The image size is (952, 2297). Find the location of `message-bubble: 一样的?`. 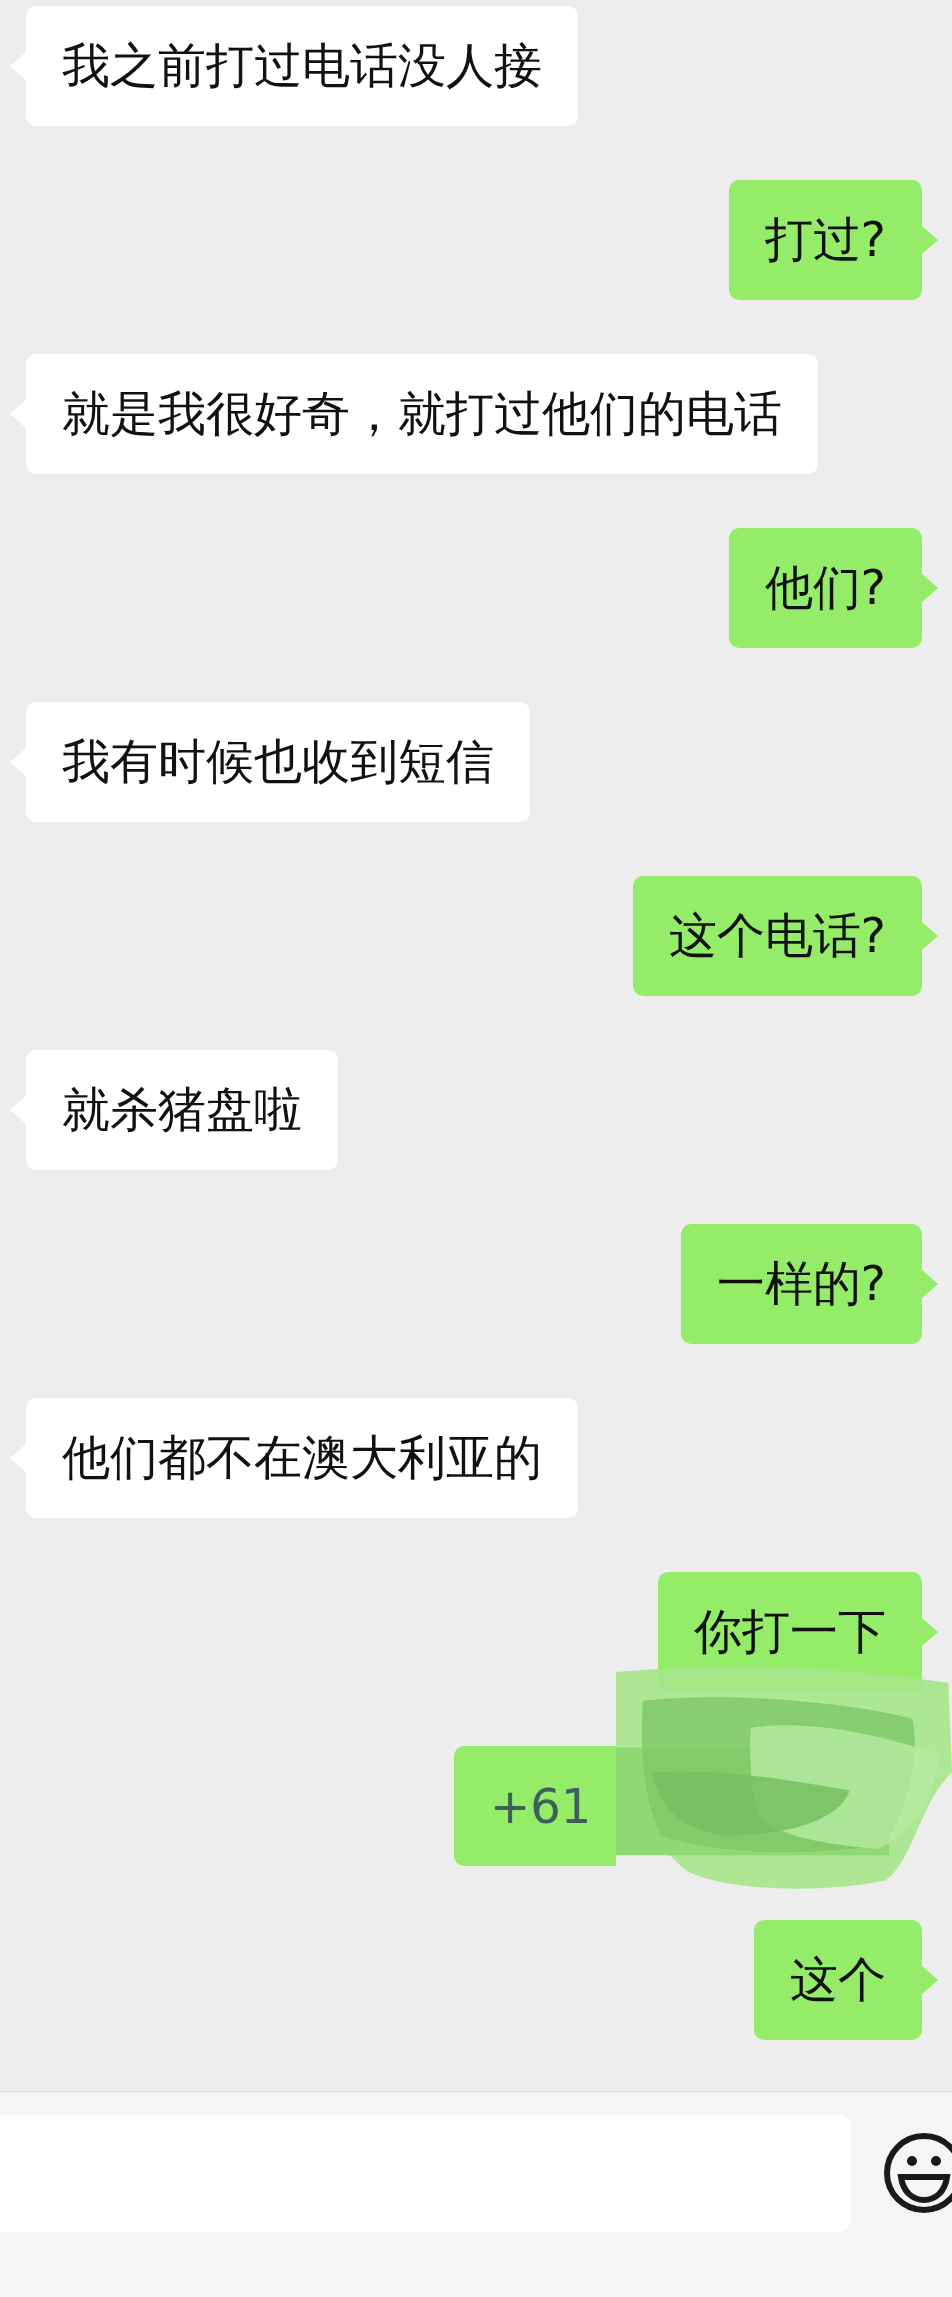

message-bubble: 一样的? is located at coordinates (801, 1284).